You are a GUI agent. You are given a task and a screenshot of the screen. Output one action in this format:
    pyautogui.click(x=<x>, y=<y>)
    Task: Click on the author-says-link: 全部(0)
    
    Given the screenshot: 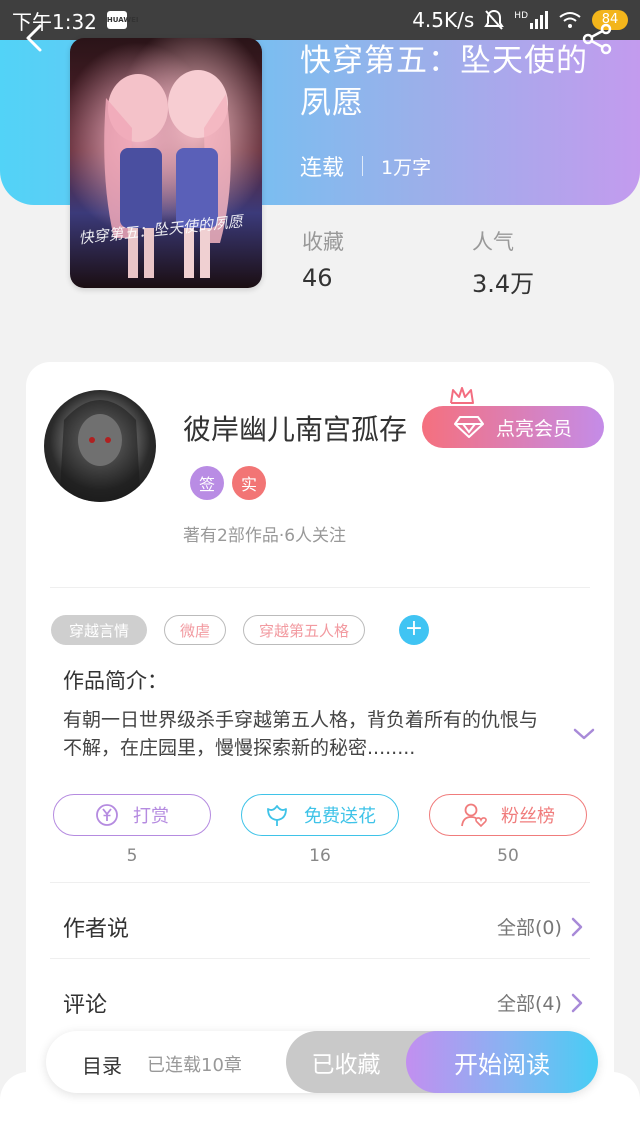 What is the action you would take?
    pyautogui.click(x=540, y=926)
    